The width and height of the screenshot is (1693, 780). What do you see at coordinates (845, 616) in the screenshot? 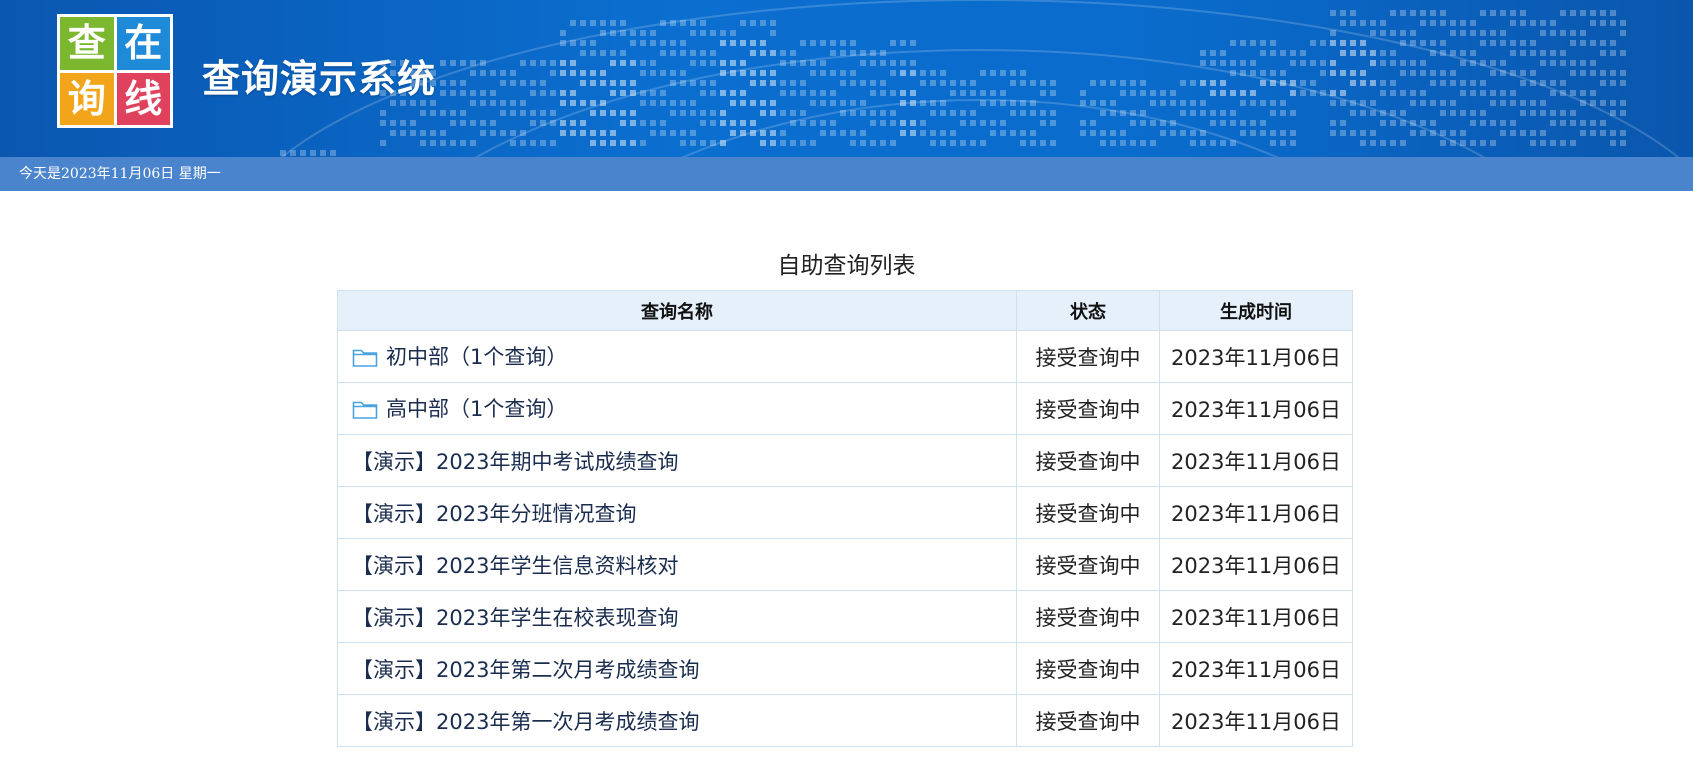
I see `table-row: 【演示】2023年学生在校表现查询 接受查询中 2023年11月06日` at bounding box center [845, 616].